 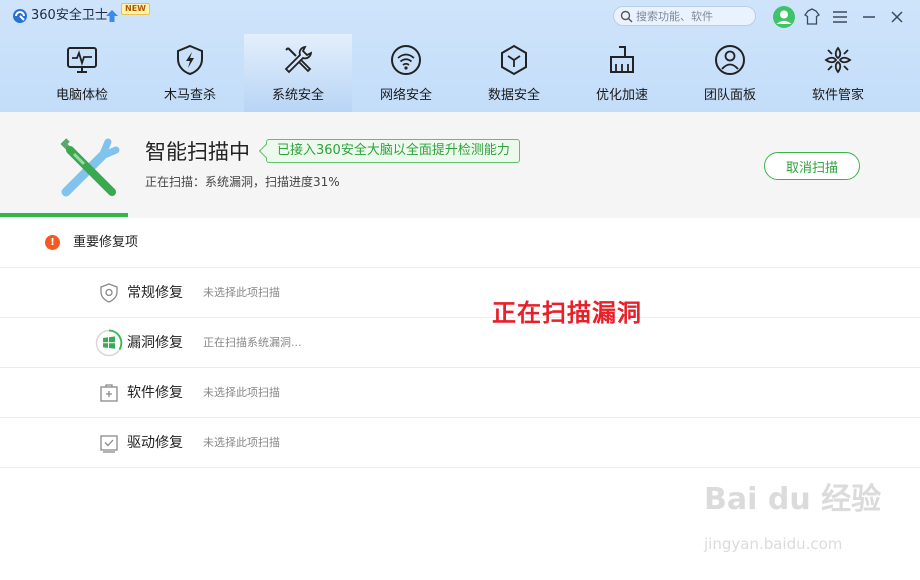 What do you see at coordinates (405, 95) in the screenshot?
I see `nav-label: 网络安全` at bounding box center [405, 95].